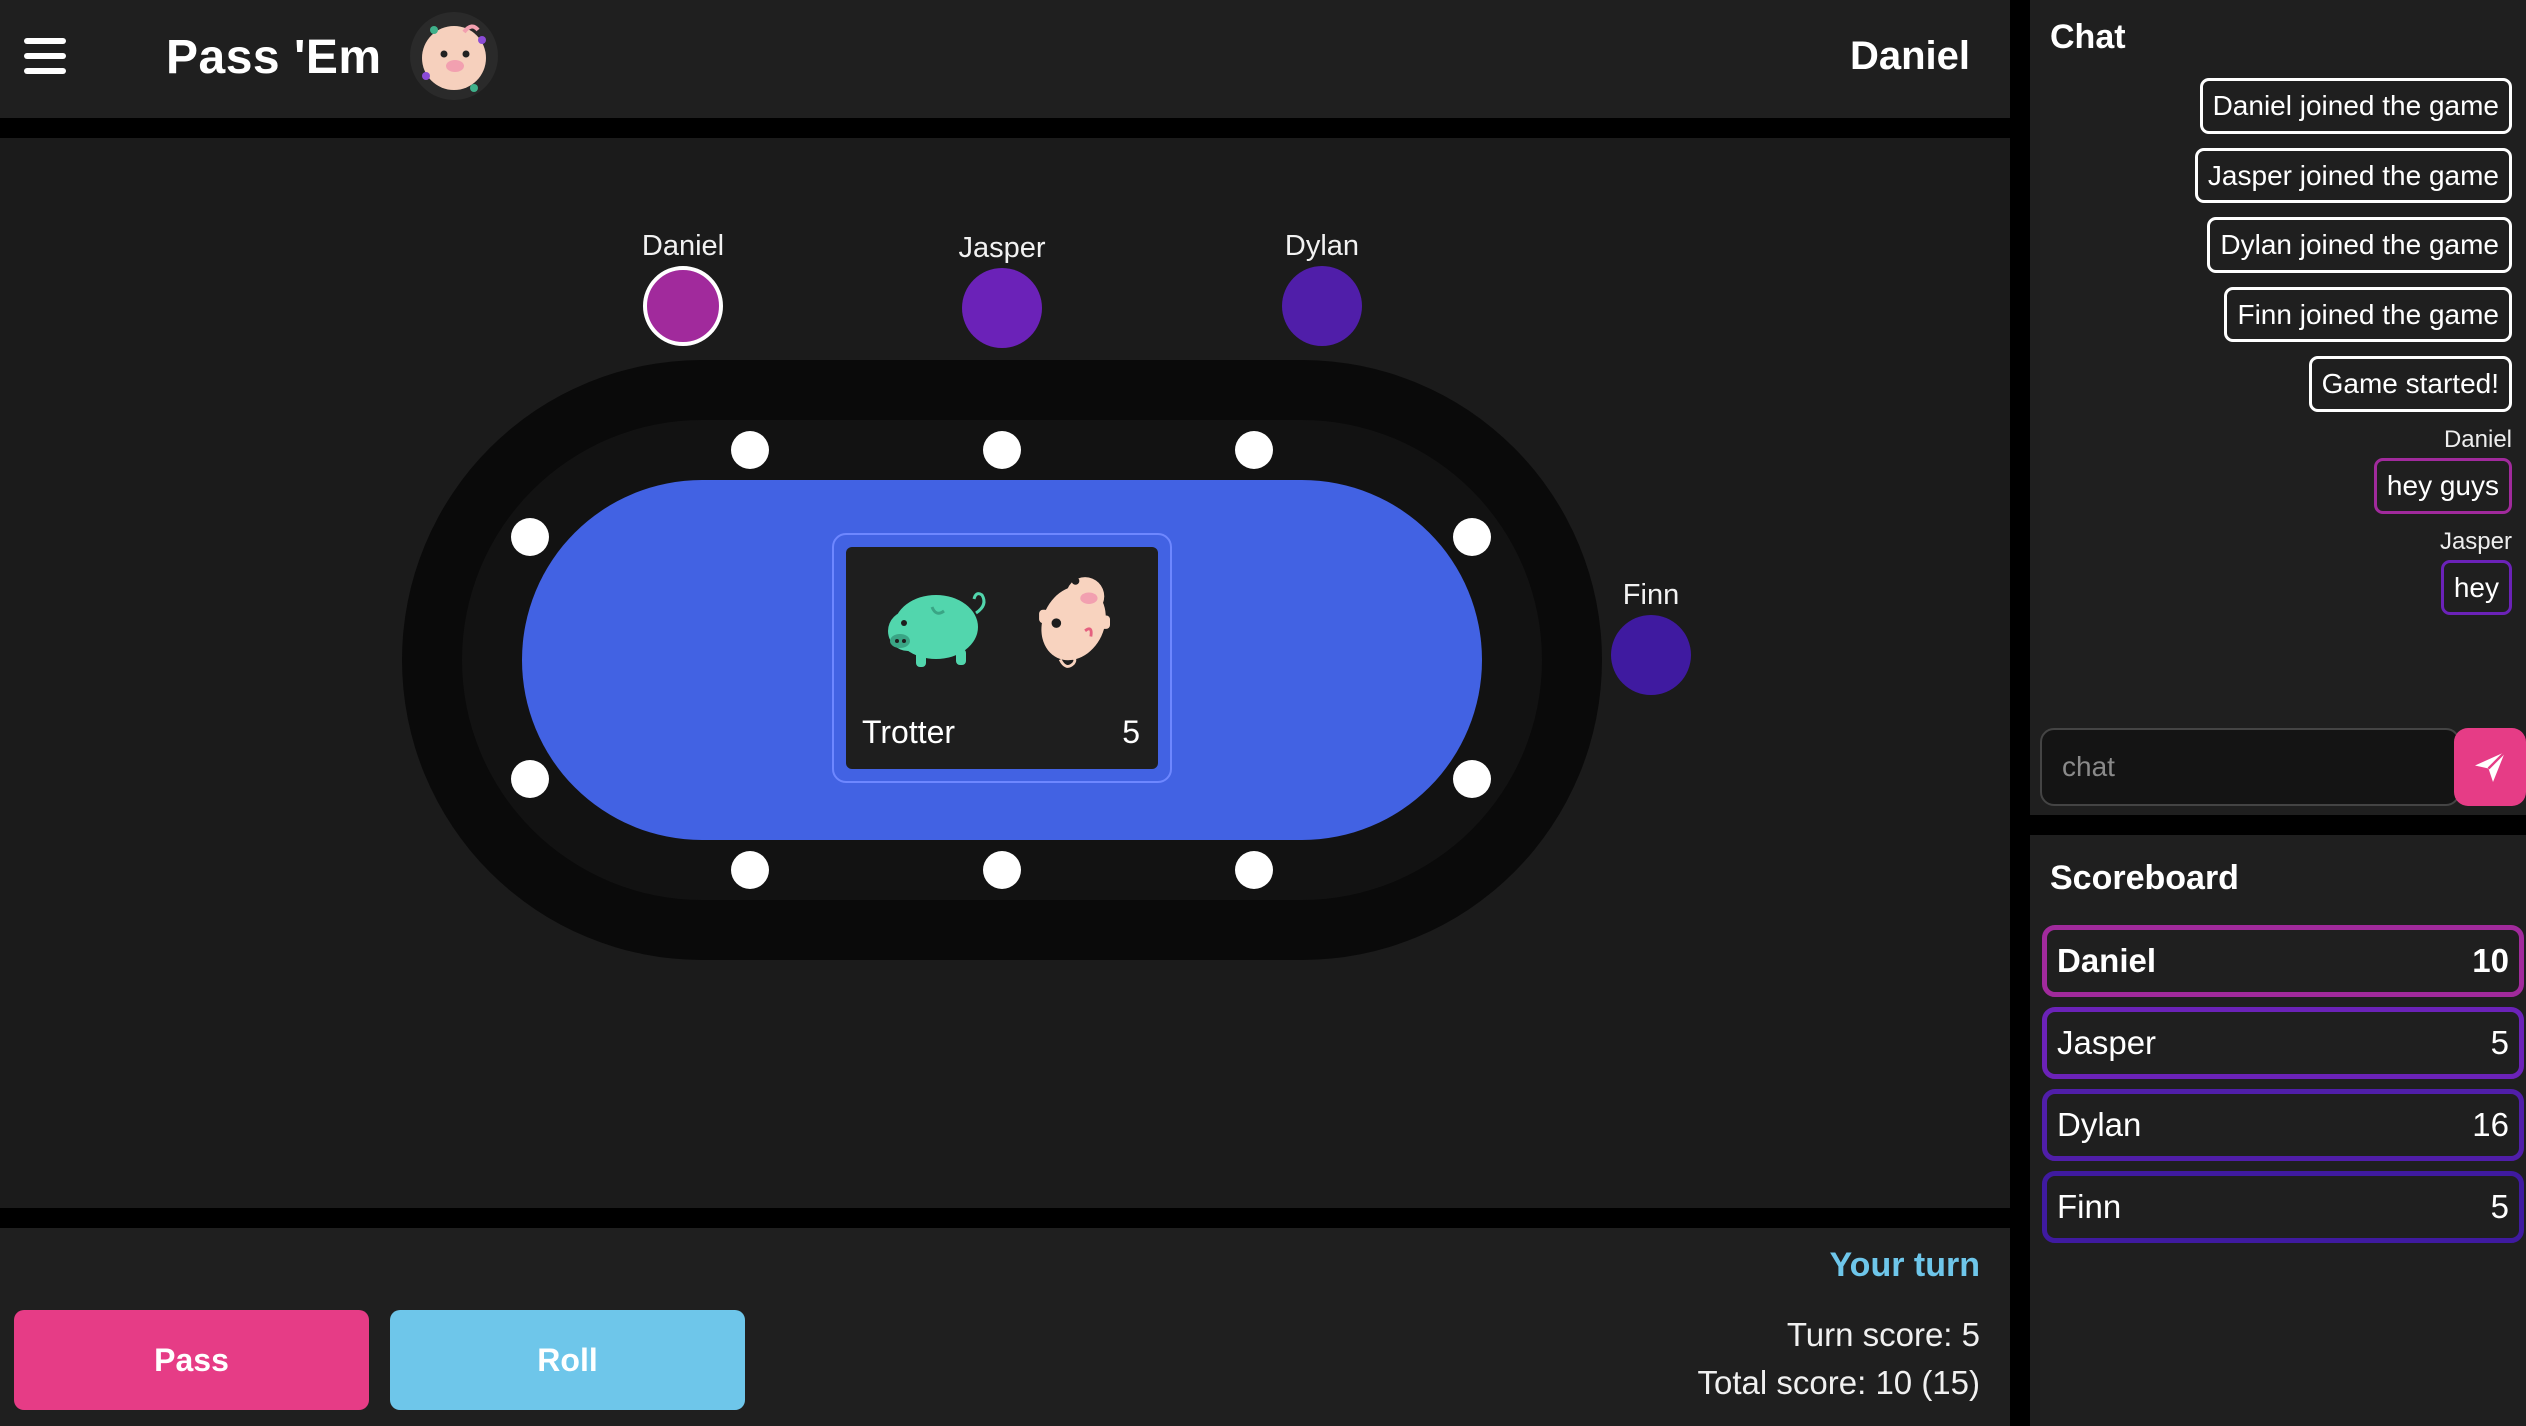 Image resolution: width=2526 pixels, height=1426 pixels. Describe the element at coordinates (191, 1360) in the screenshot. I see `pass-button: Pass` at that location.